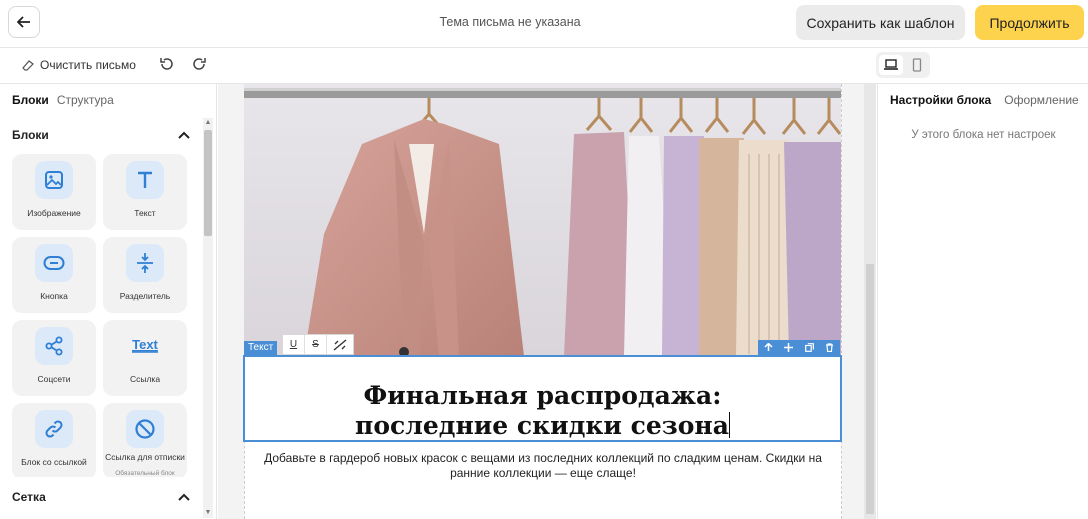  I want to click on device-switch, so click(903, 65).